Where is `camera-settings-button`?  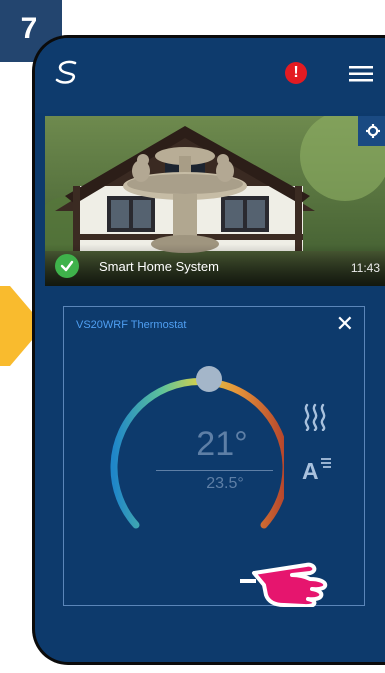 camera-settings-button is located at coordinates (371, 131).